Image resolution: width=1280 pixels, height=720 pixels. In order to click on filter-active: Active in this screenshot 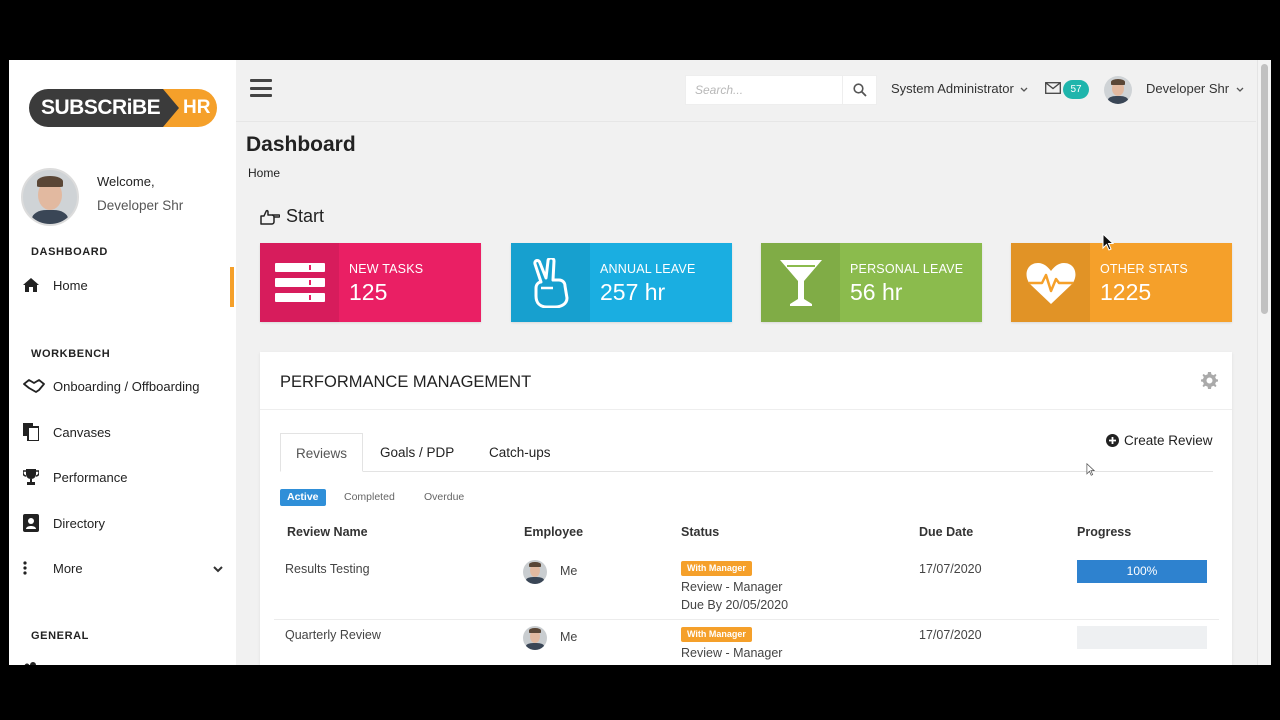, I will do `click(303, 497)`.